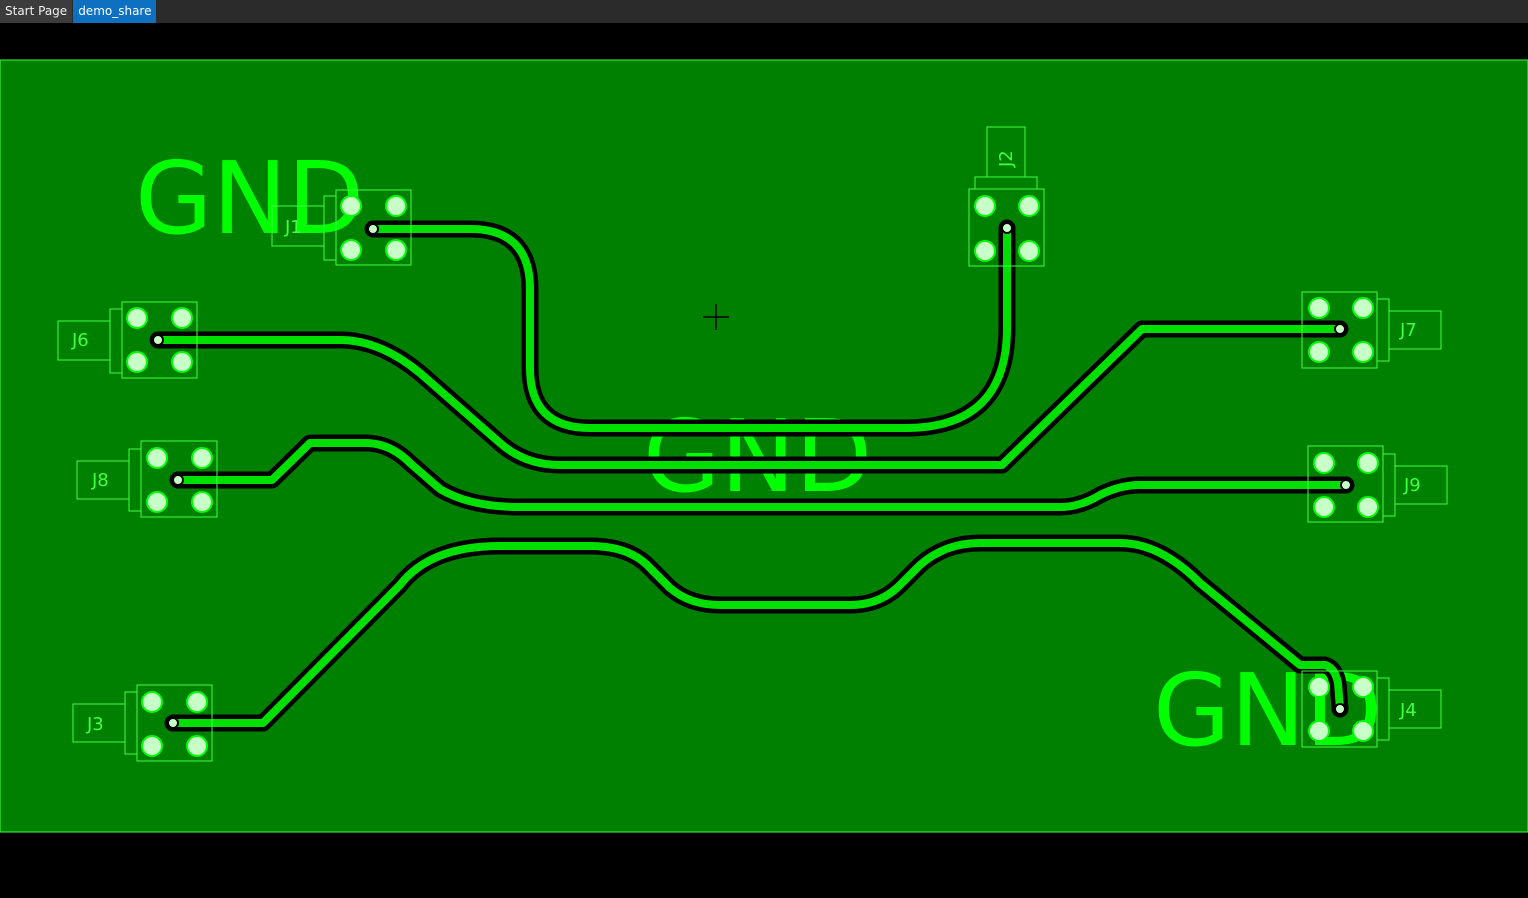 Image resolution: width=1528 pixels, height=898 pixels. What do you see at coordinates (80, 340) in the screenshot?
I see `connector-ref-j6: J6` at bounding box center [80, 340].